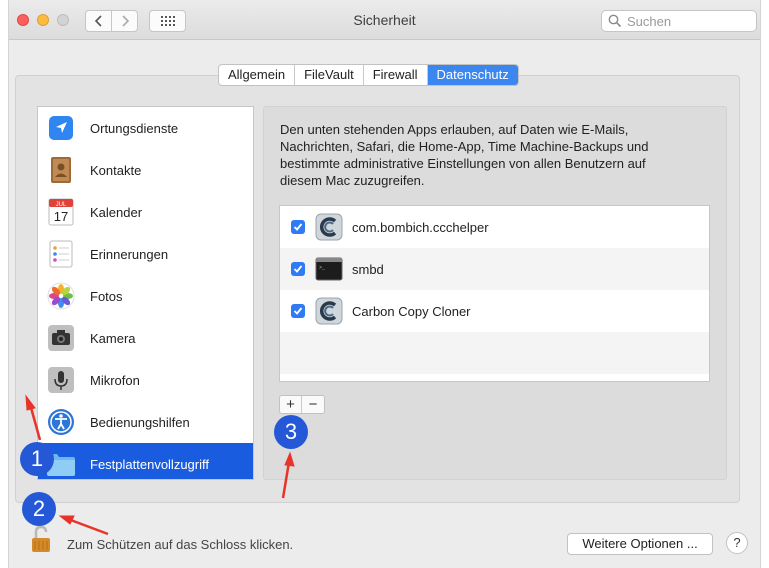  Describe the element at coordinates (39, 509) in the screenshot. I see `annotation-badge-2: 2` at that location.